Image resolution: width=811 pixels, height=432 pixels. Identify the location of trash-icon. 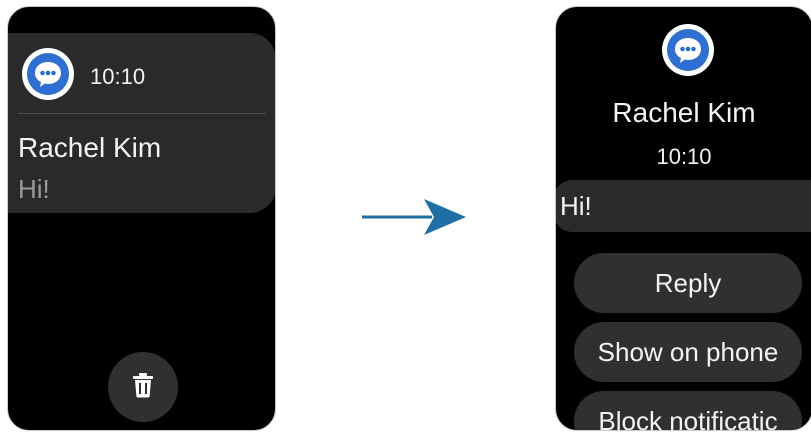
(143, 387).